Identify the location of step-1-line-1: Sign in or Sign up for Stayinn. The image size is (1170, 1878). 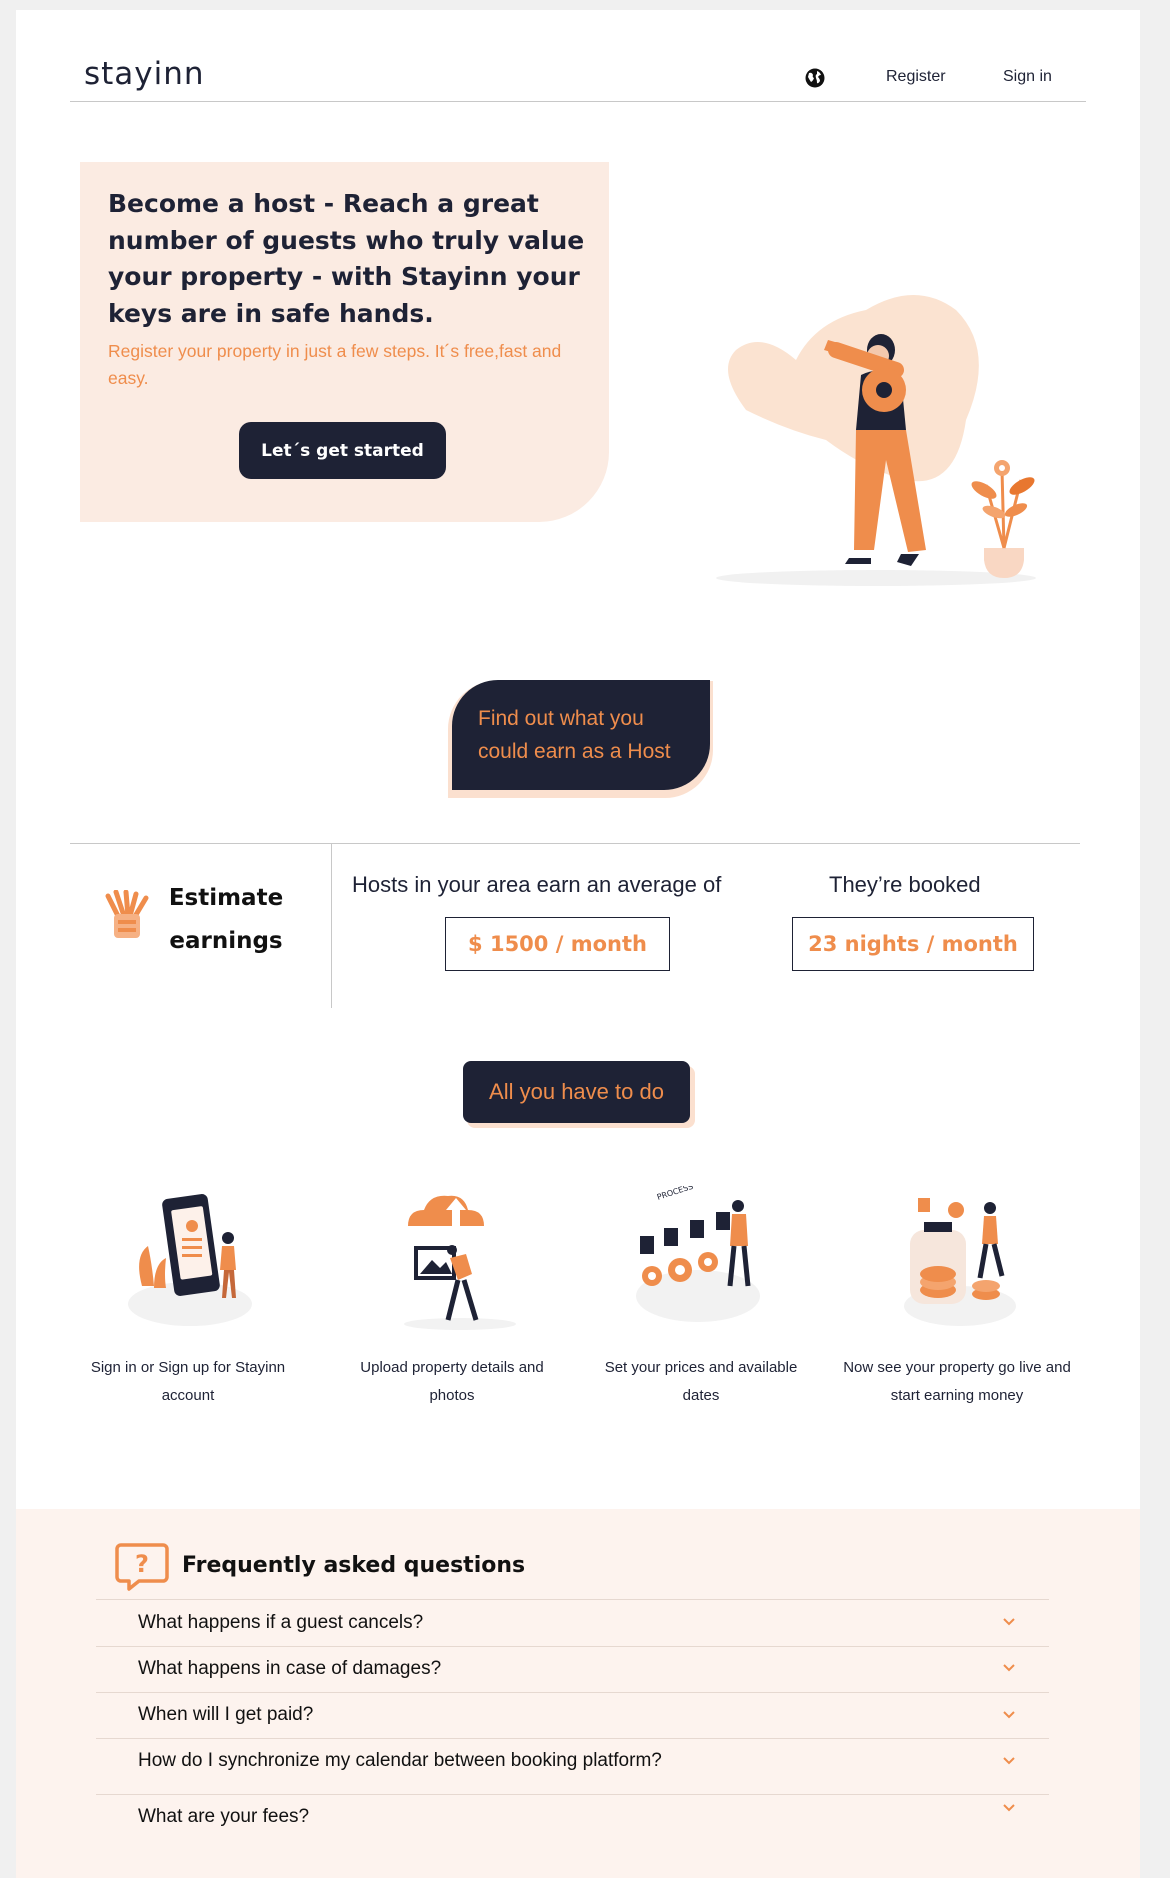
(188, 1367).